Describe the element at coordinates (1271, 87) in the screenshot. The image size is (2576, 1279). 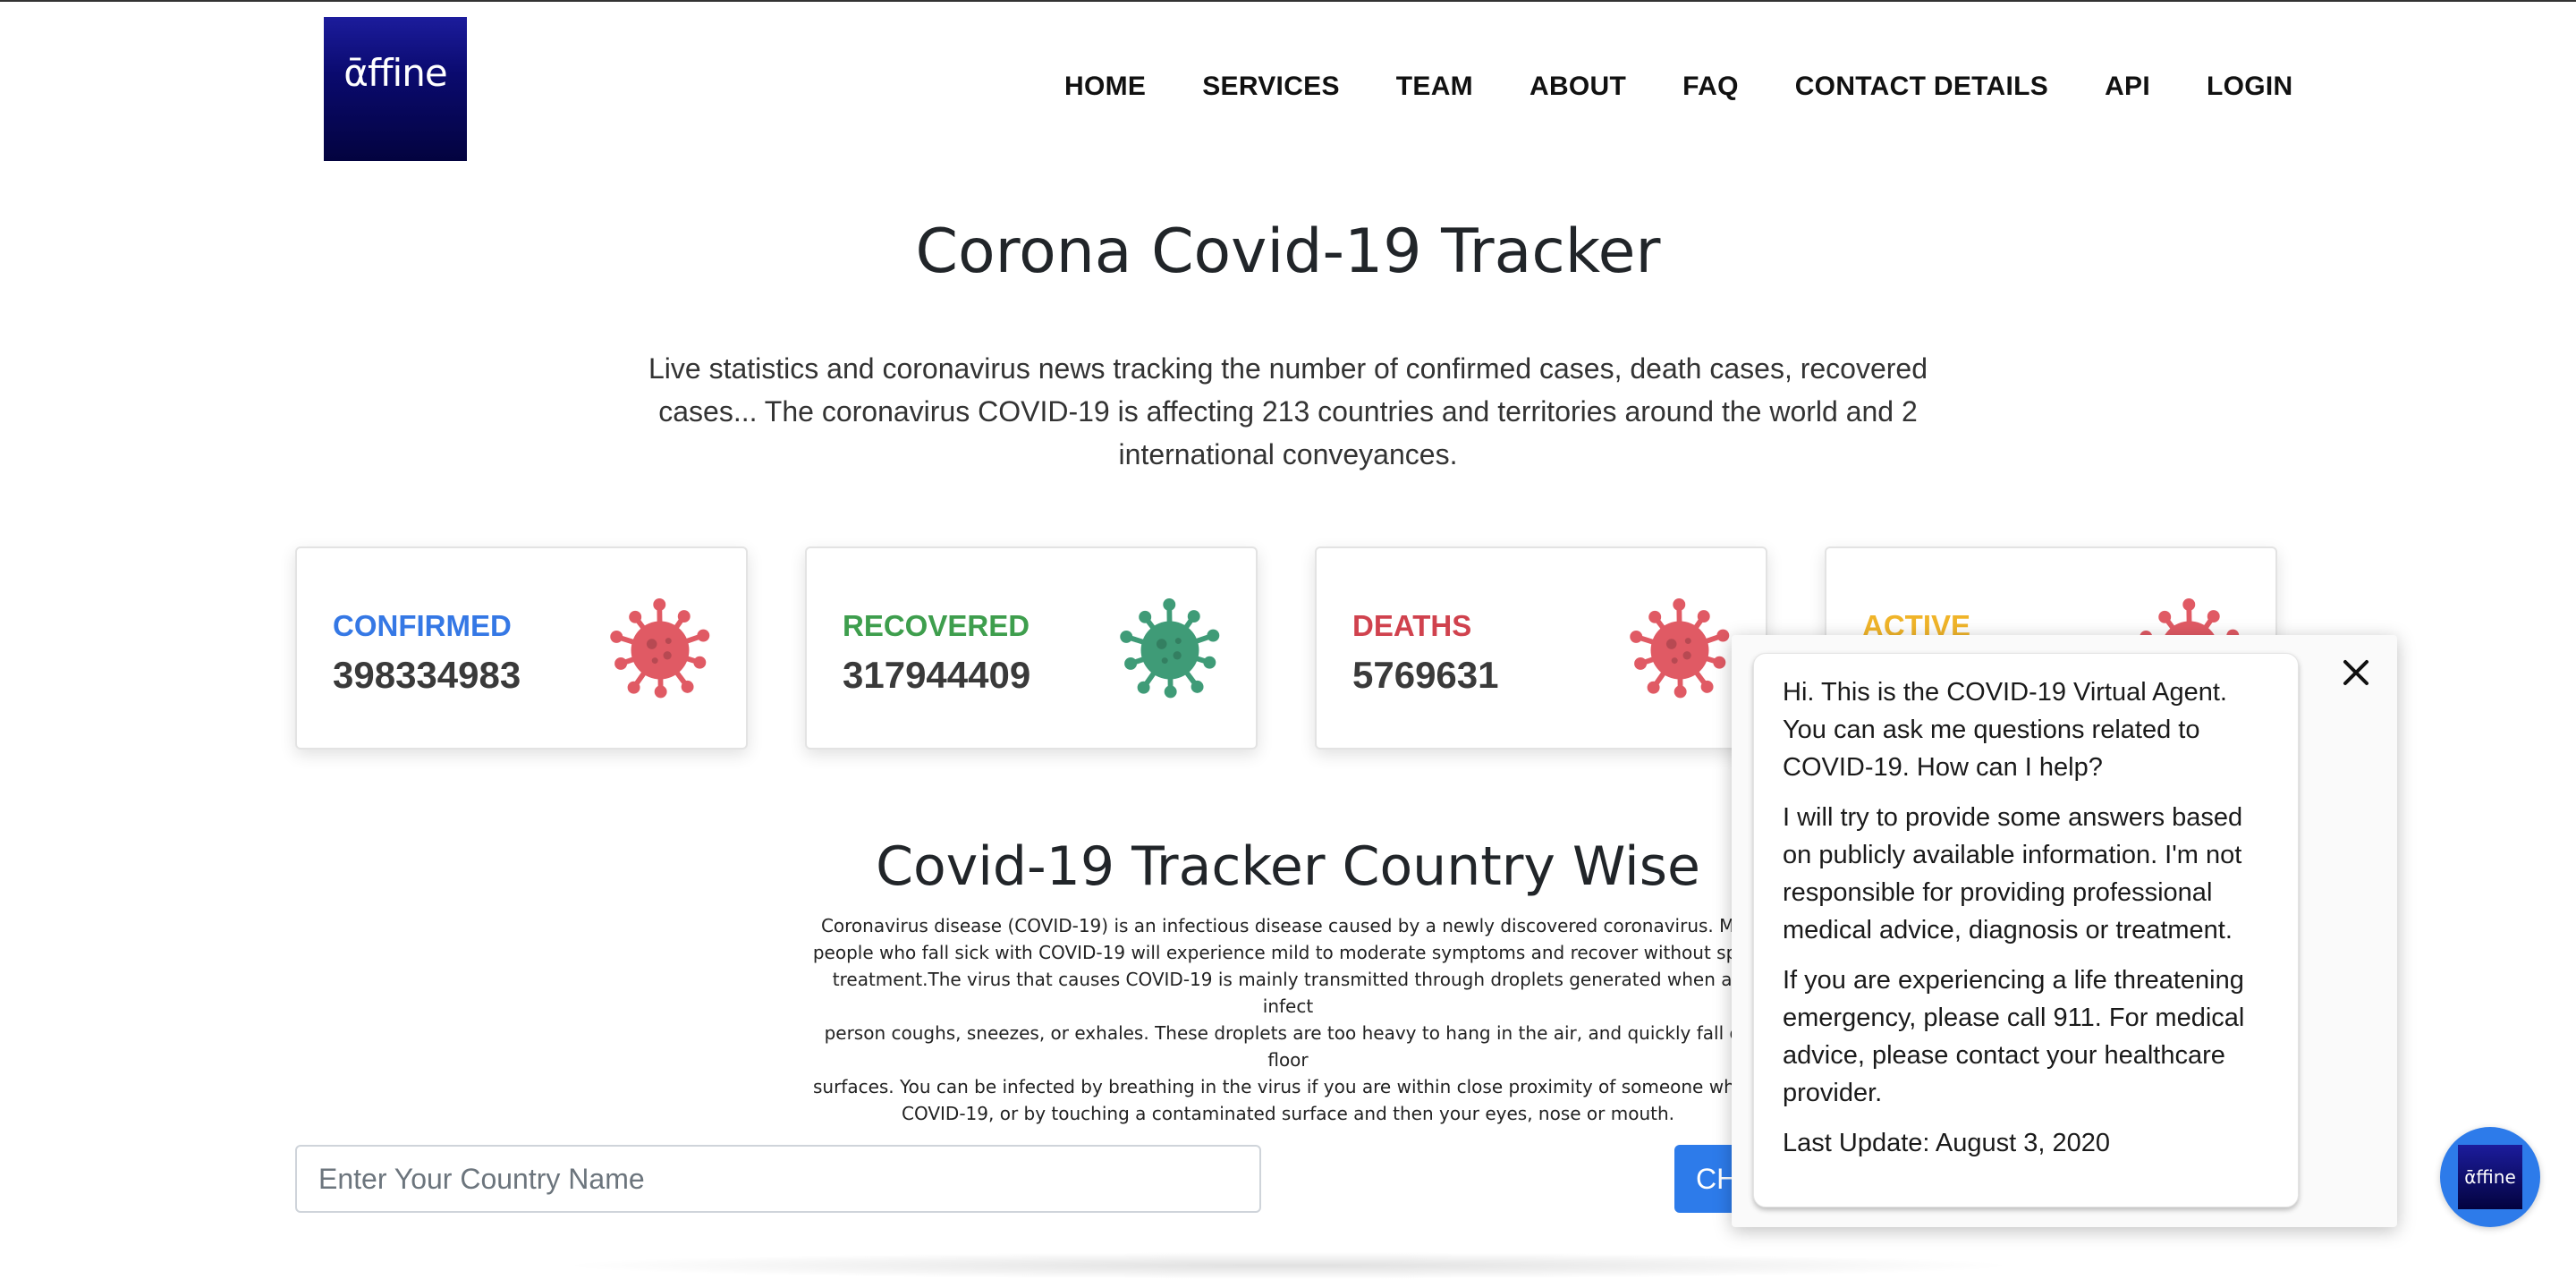
I see `nav-services: SERVICES` at that location.